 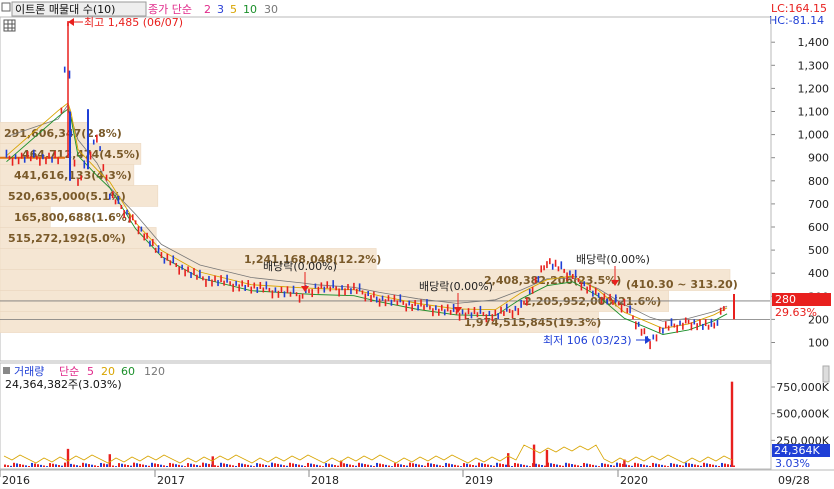 I want to click on time-tick-label: 2016, so click(x=16, y=480).